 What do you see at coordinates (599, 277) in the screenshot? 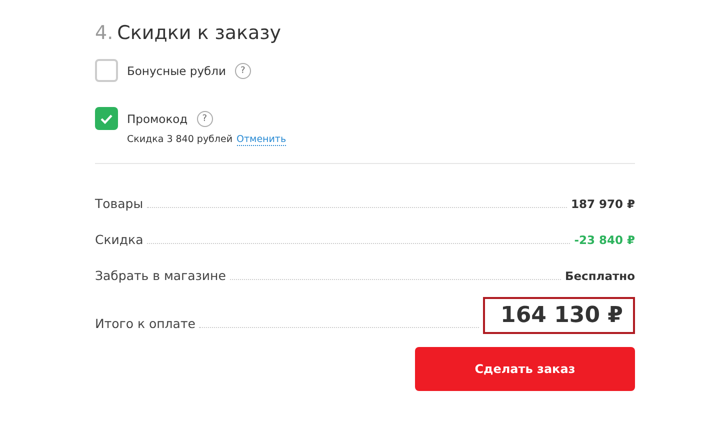
I see `summary-value: Бесплатно` at bounding box center [599, 277].